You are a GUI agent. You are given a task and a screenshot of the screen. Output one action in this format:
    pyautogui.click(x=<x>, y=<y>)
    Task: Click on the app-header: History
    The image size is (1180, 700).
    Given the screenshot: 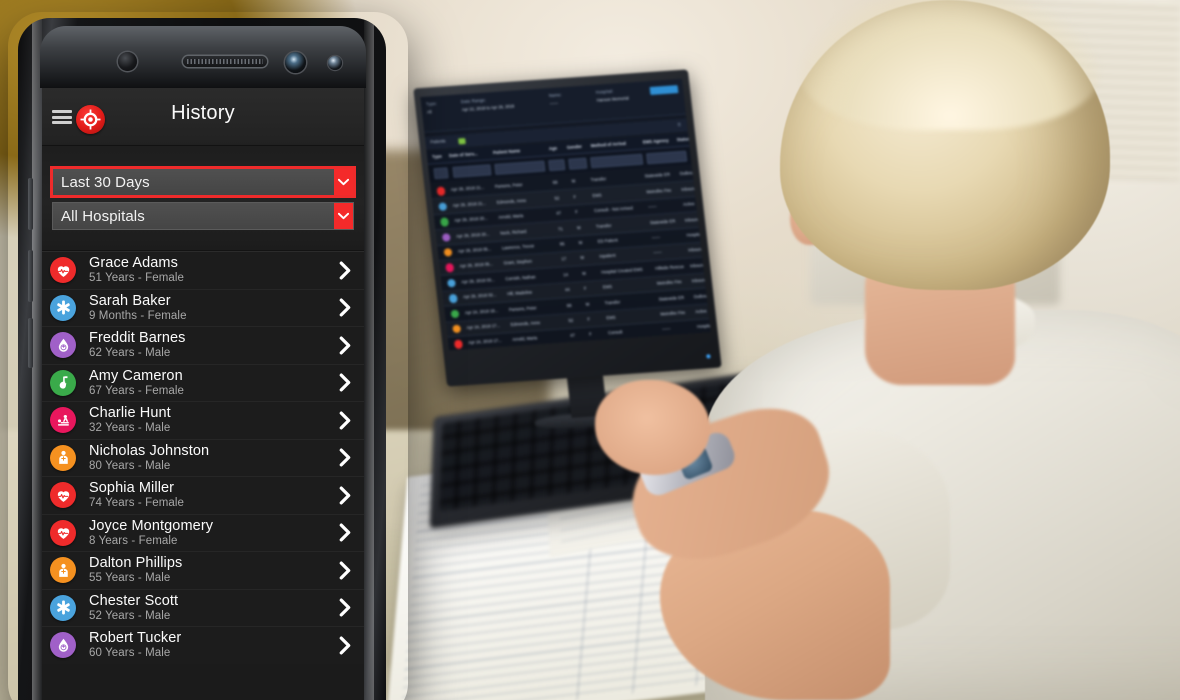 What is the action you would take?
    pyautogui.click(x=203, y=117)
    